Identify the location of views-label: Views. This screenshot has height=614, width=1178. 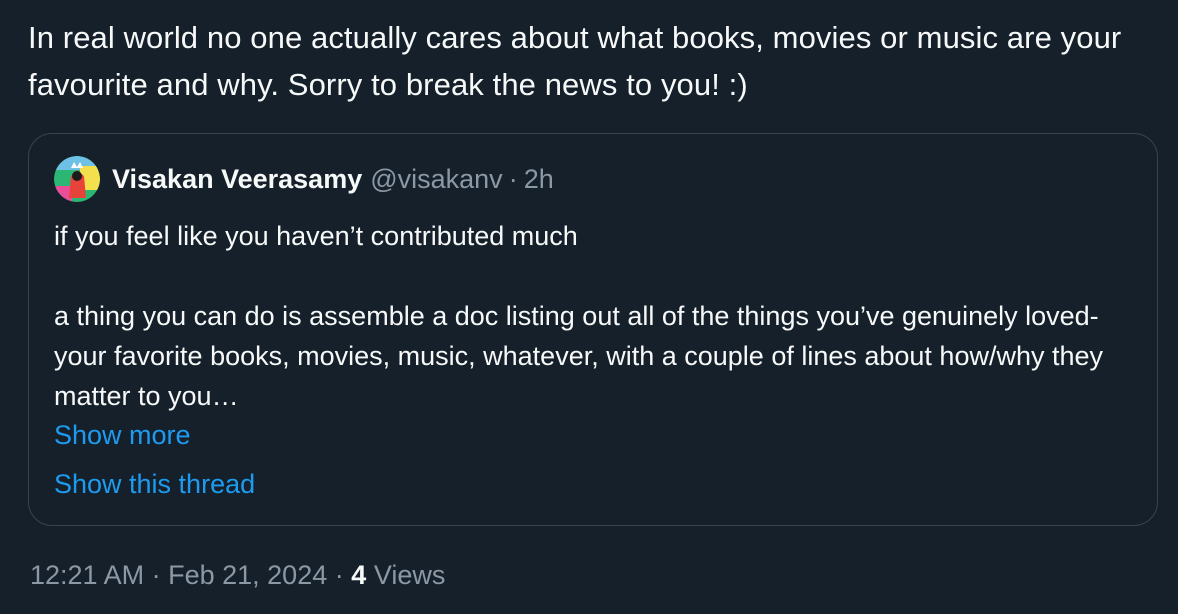
(409, 575).